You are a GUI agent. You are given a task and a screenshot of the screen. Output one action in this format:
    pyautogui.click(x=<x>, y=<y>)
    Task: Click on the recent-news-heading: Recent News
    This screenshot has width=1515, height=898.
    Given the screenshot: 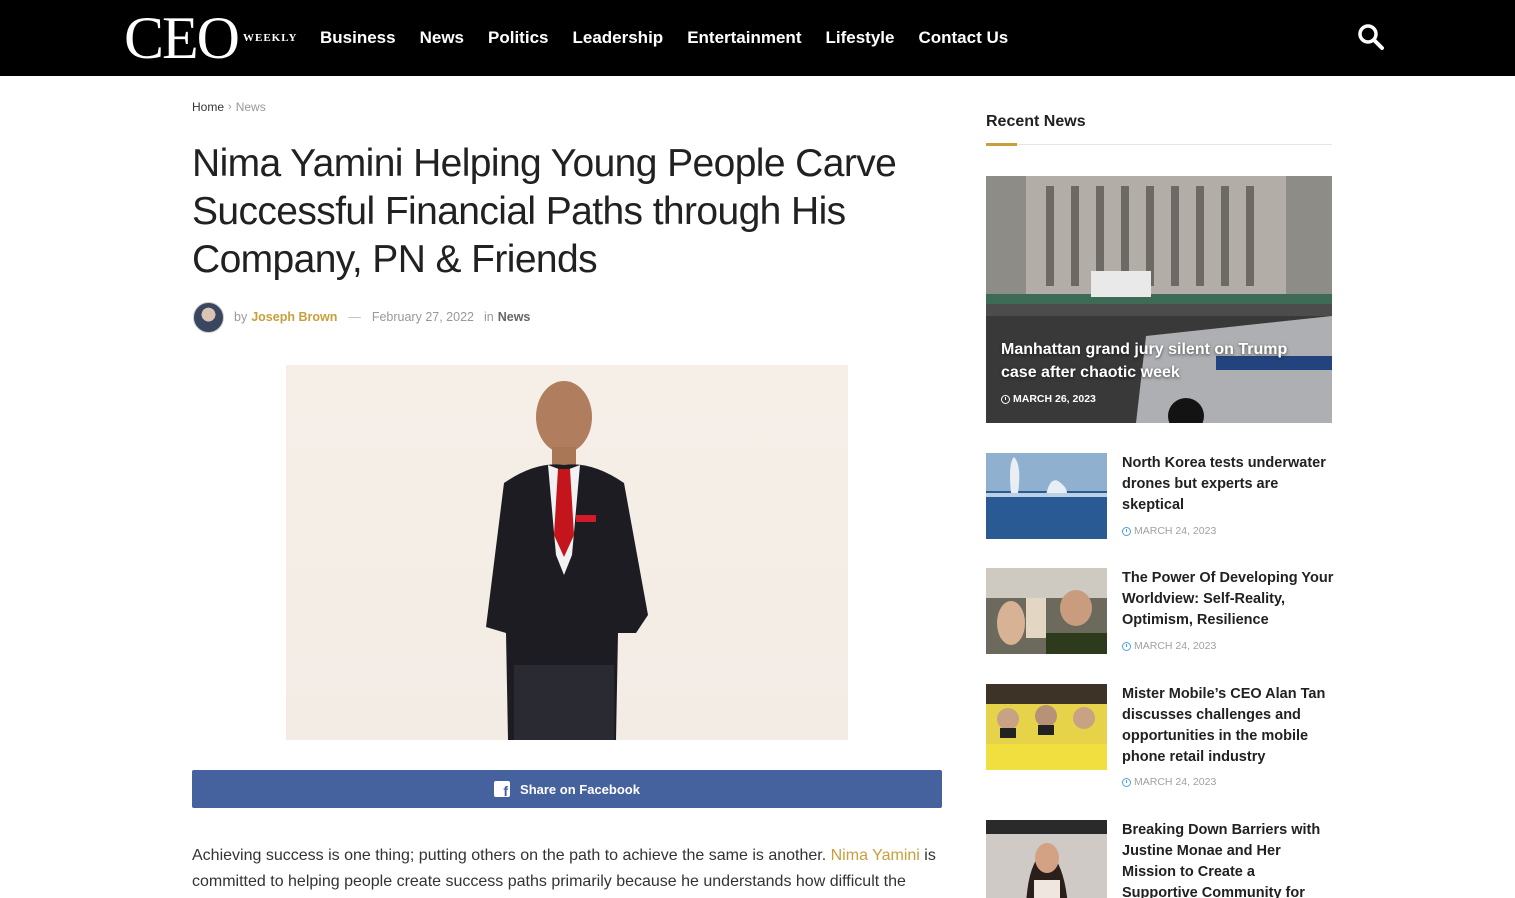 What is the action you would take?
    pyautogui.click(x=1036, y=121)
    